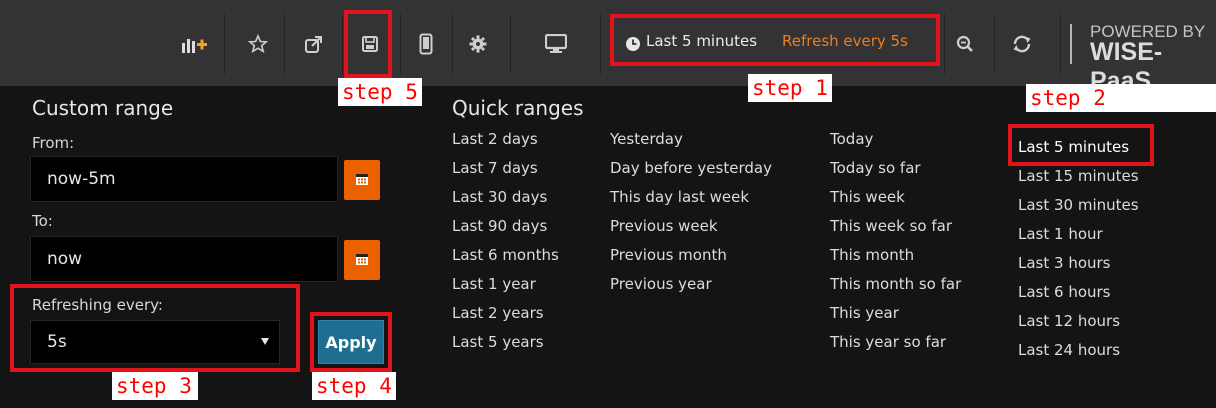 The image size is (1216, 408). I want to click on quick-range-item: Previous week, so click(691, 231).